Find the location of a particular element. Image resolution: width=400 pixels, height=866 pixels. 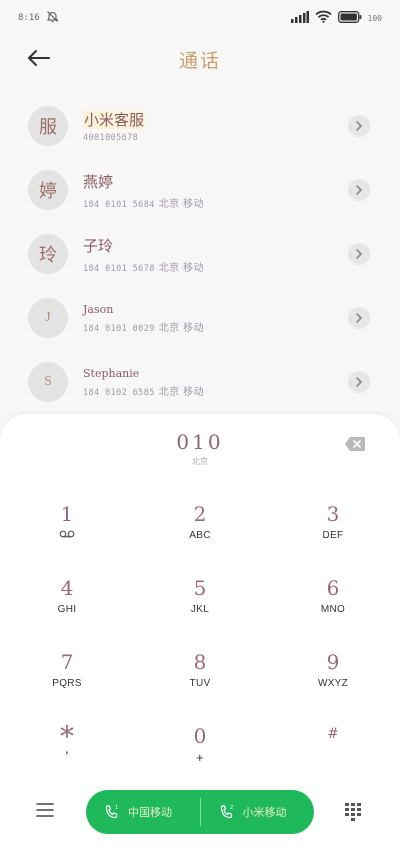

contact-row: 玲 子玲 184 0101 5678 北京 移动 is located at coordinates (200, 254).